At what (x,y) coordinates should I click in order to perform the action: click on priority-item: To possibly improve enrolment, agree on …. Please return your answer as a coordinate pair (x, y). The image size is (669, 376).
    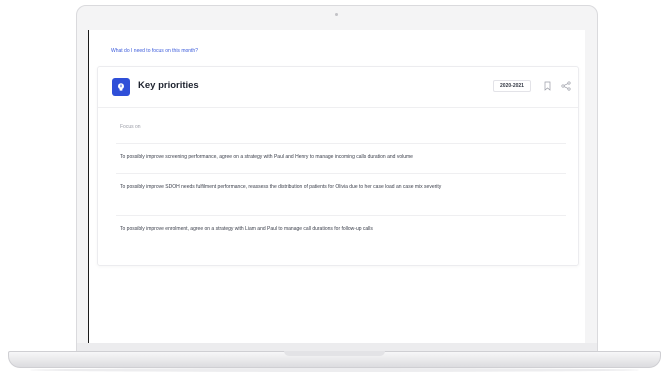
    Looking at the image, I should click on (341, 230).